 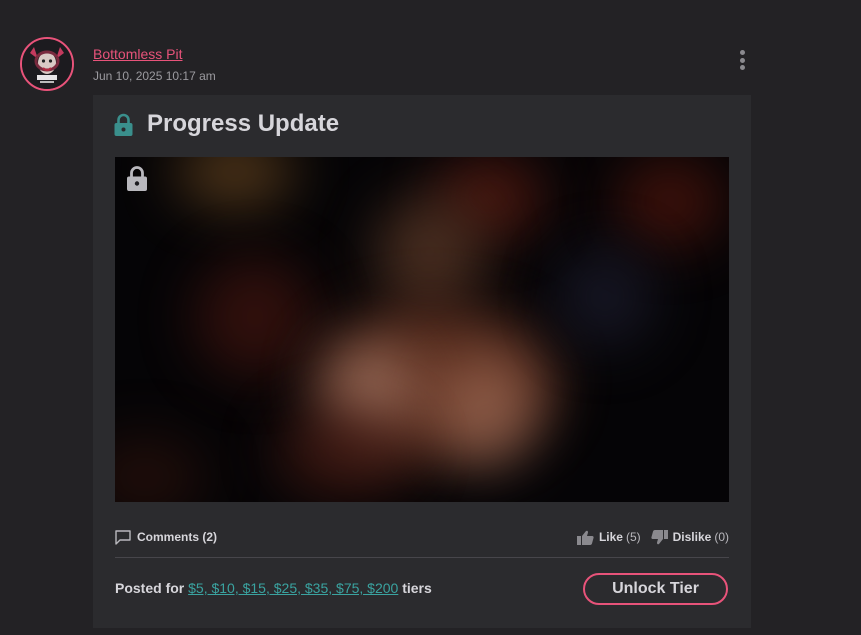 I want to click on comments-button: Comments (2), so click(x=166, y=537).